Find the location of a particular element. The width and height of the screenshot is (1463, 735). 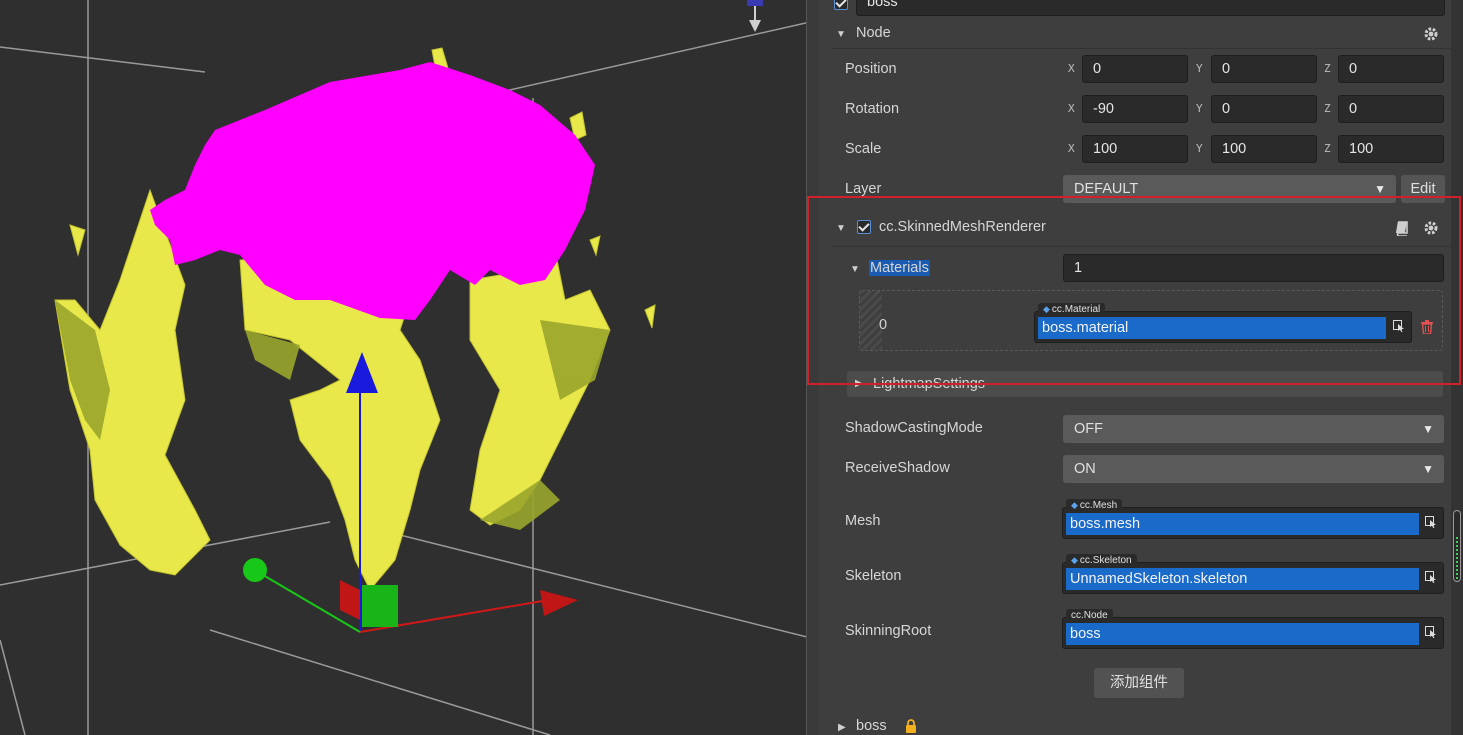

position-x-input: 0 is located at coordinates (1135, 69).